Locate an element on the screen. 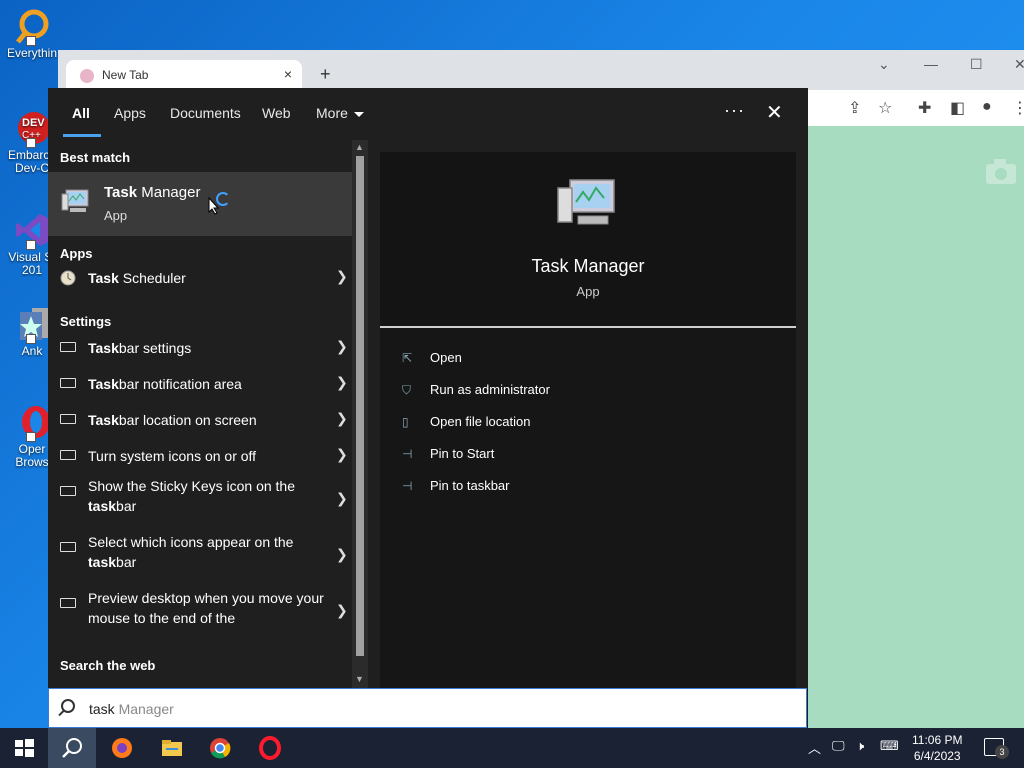  new-tab-button: + is located at coordinates (325, 74).